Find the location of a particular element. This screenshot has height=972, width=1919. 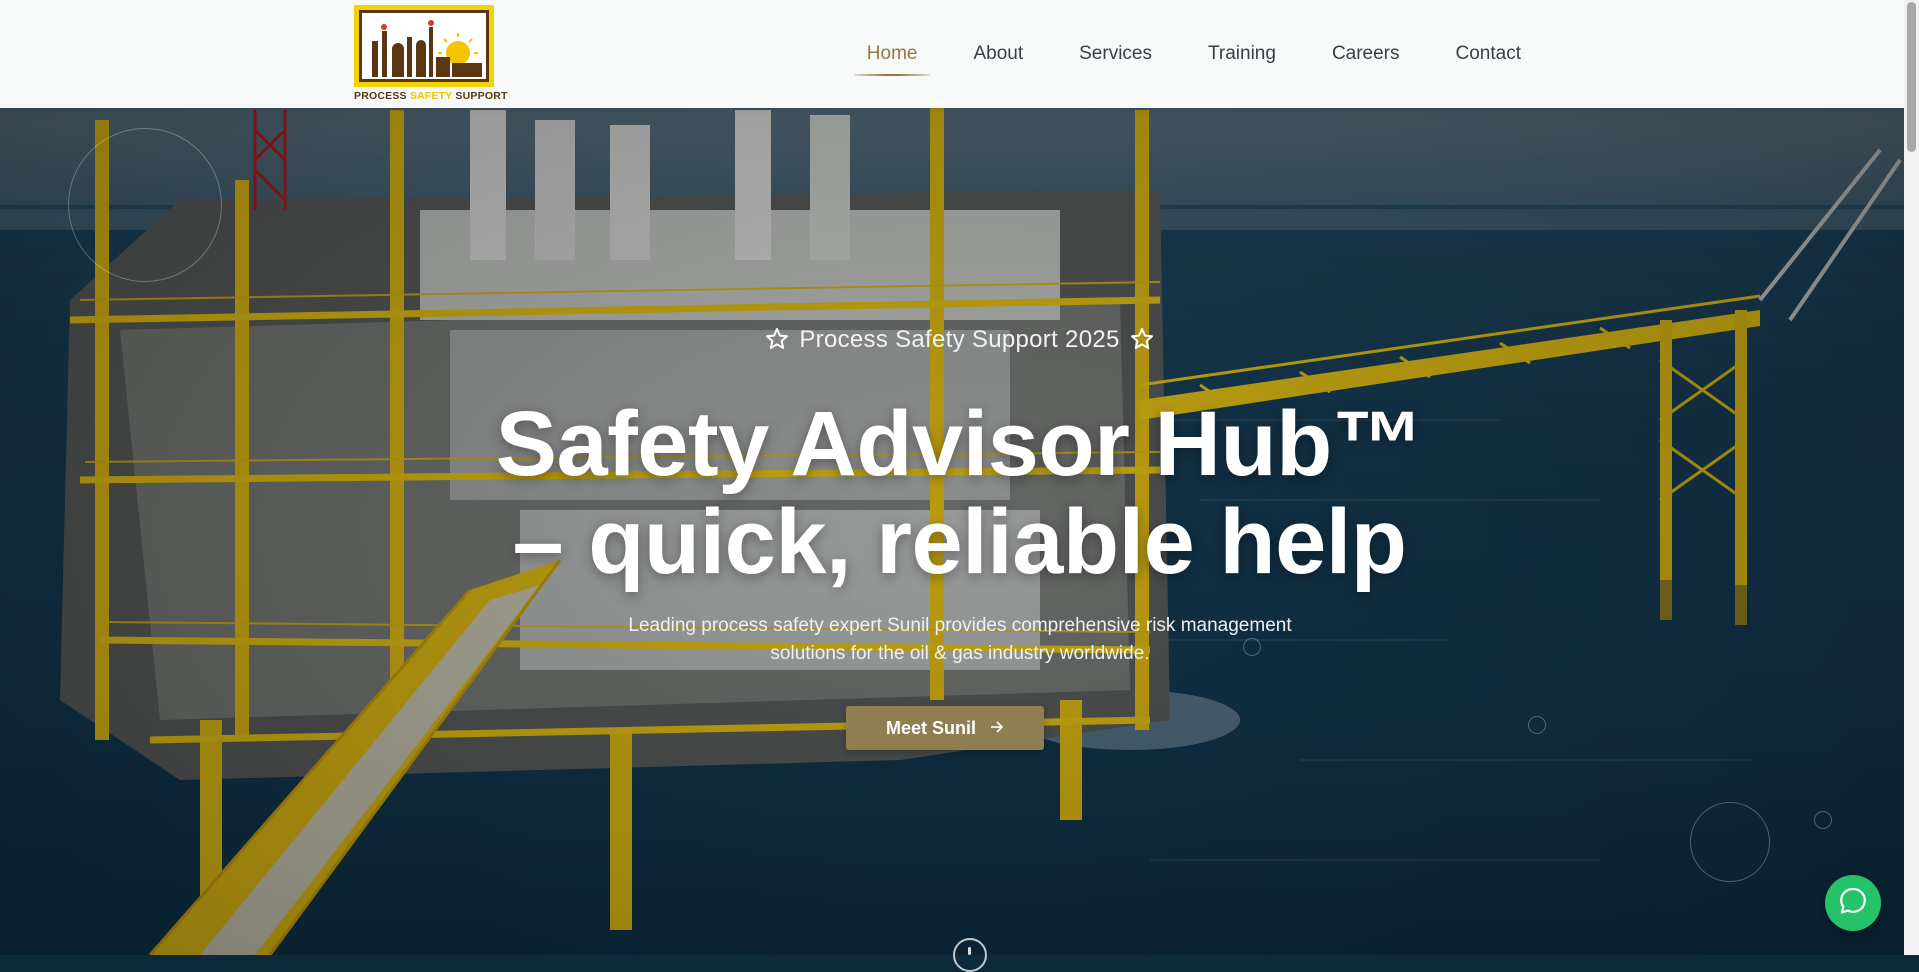

meet-sunil-button: Meet Sunil is located at coordinates (945, 728).